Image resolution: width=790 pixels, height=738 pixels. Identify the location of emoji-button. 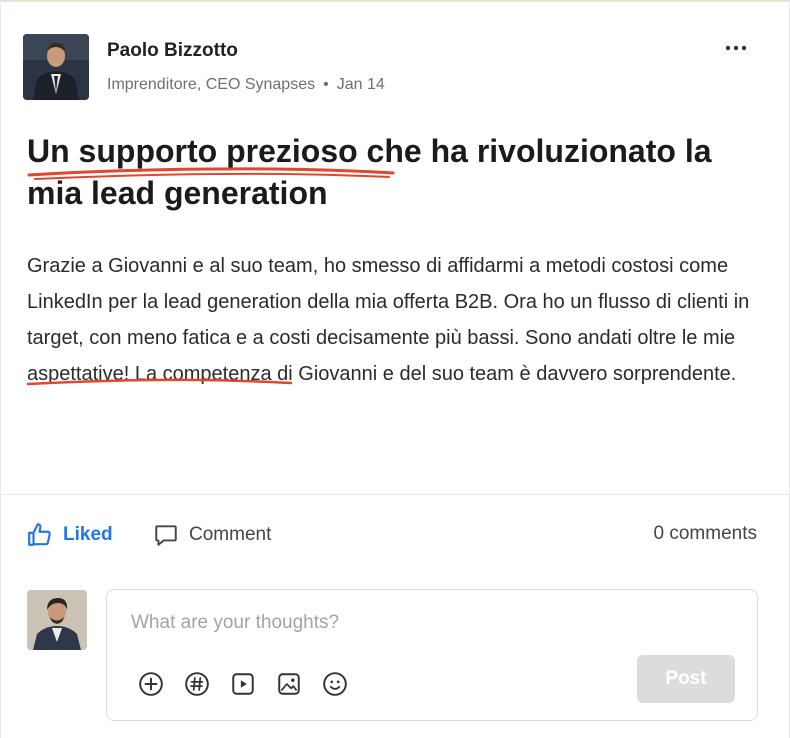
(335, 684).